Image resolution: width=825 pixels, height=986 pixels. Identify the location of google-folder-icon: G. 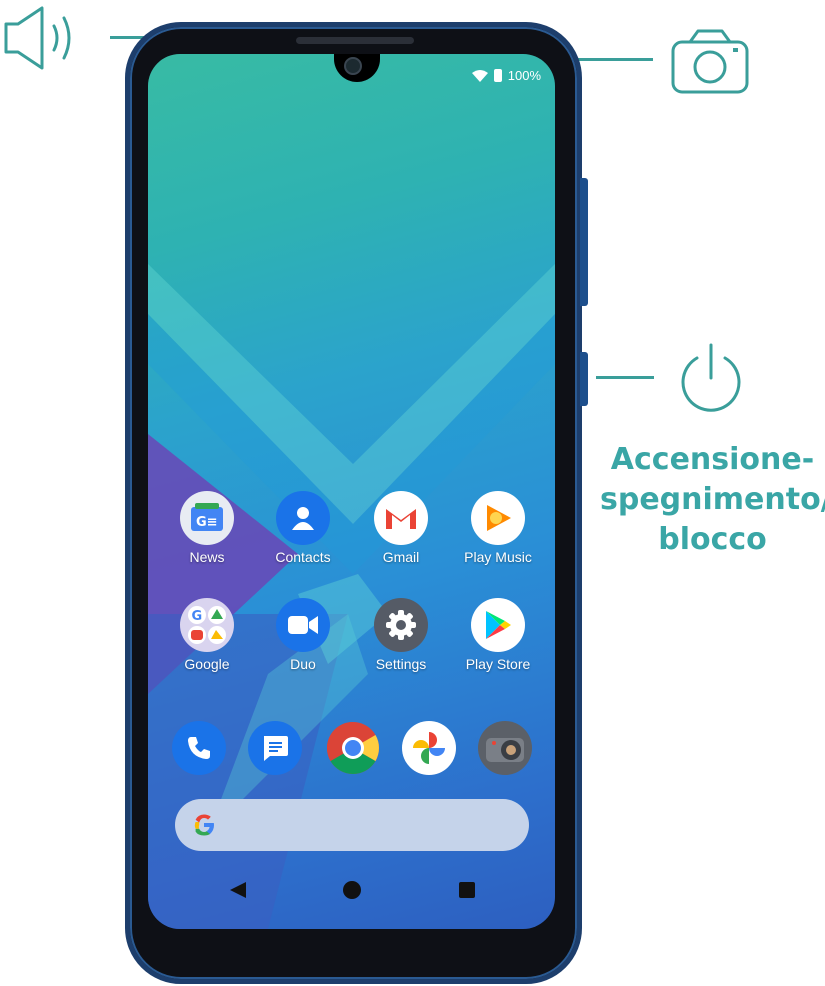
(207, 625).